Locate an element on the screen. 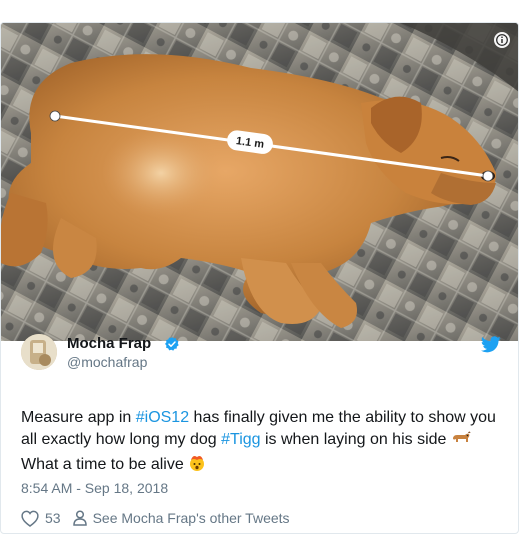 This screenshot has height=536, width=520. text-segment: is when laying on his side is located at coordinates (353, 439).